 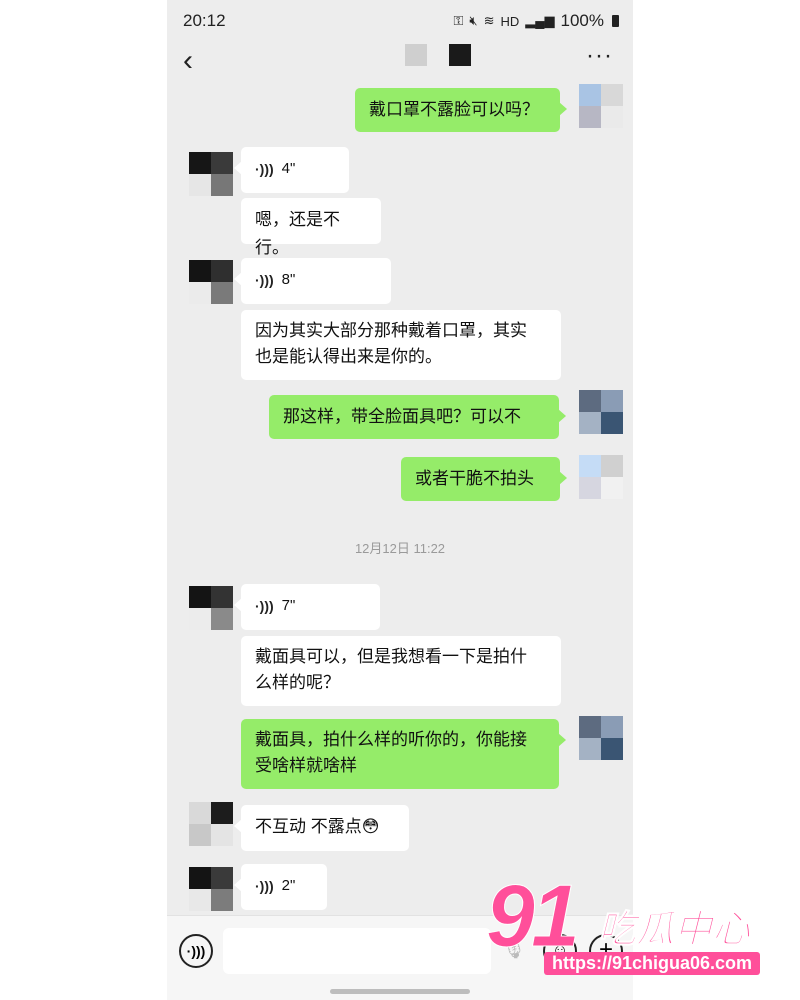 I want to click on chat-header: ‹ ···, so click(x=400, y=62).